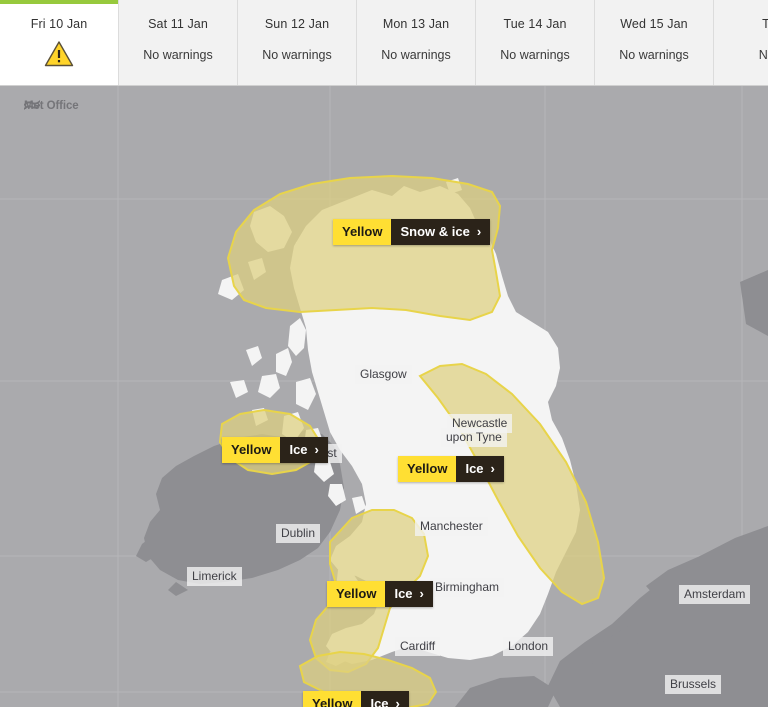 This screenshot has height=707, width=768. Describe the element at coordinates (715, 594) in the screenshot. I see `city-label-amsterdam: Amsterdam` at that location.